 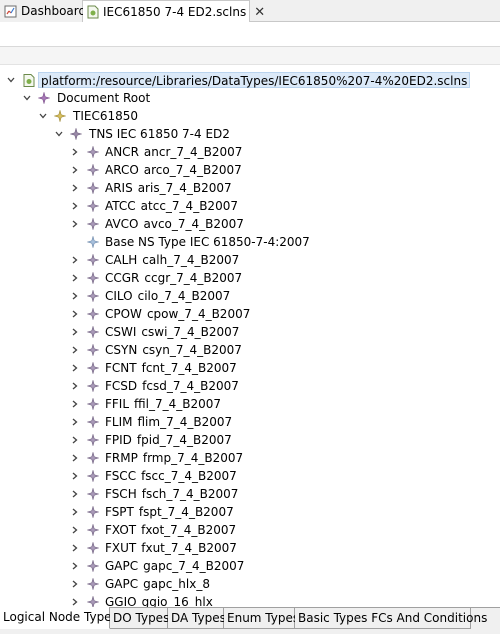 What do you see at coordinates (120, 206) in the screenshot?
I see `tree-item-name: ATCC` at bounding box center [120, 206].